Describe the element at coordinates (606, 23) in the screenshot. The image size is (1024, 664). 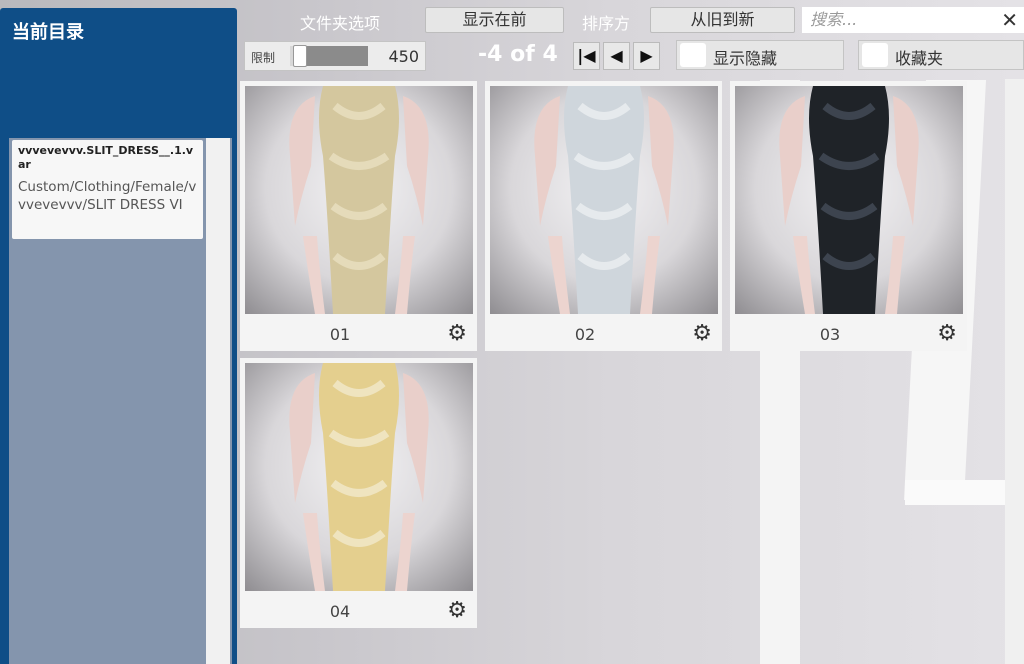
I see `sort-label: 排序方` at that location.